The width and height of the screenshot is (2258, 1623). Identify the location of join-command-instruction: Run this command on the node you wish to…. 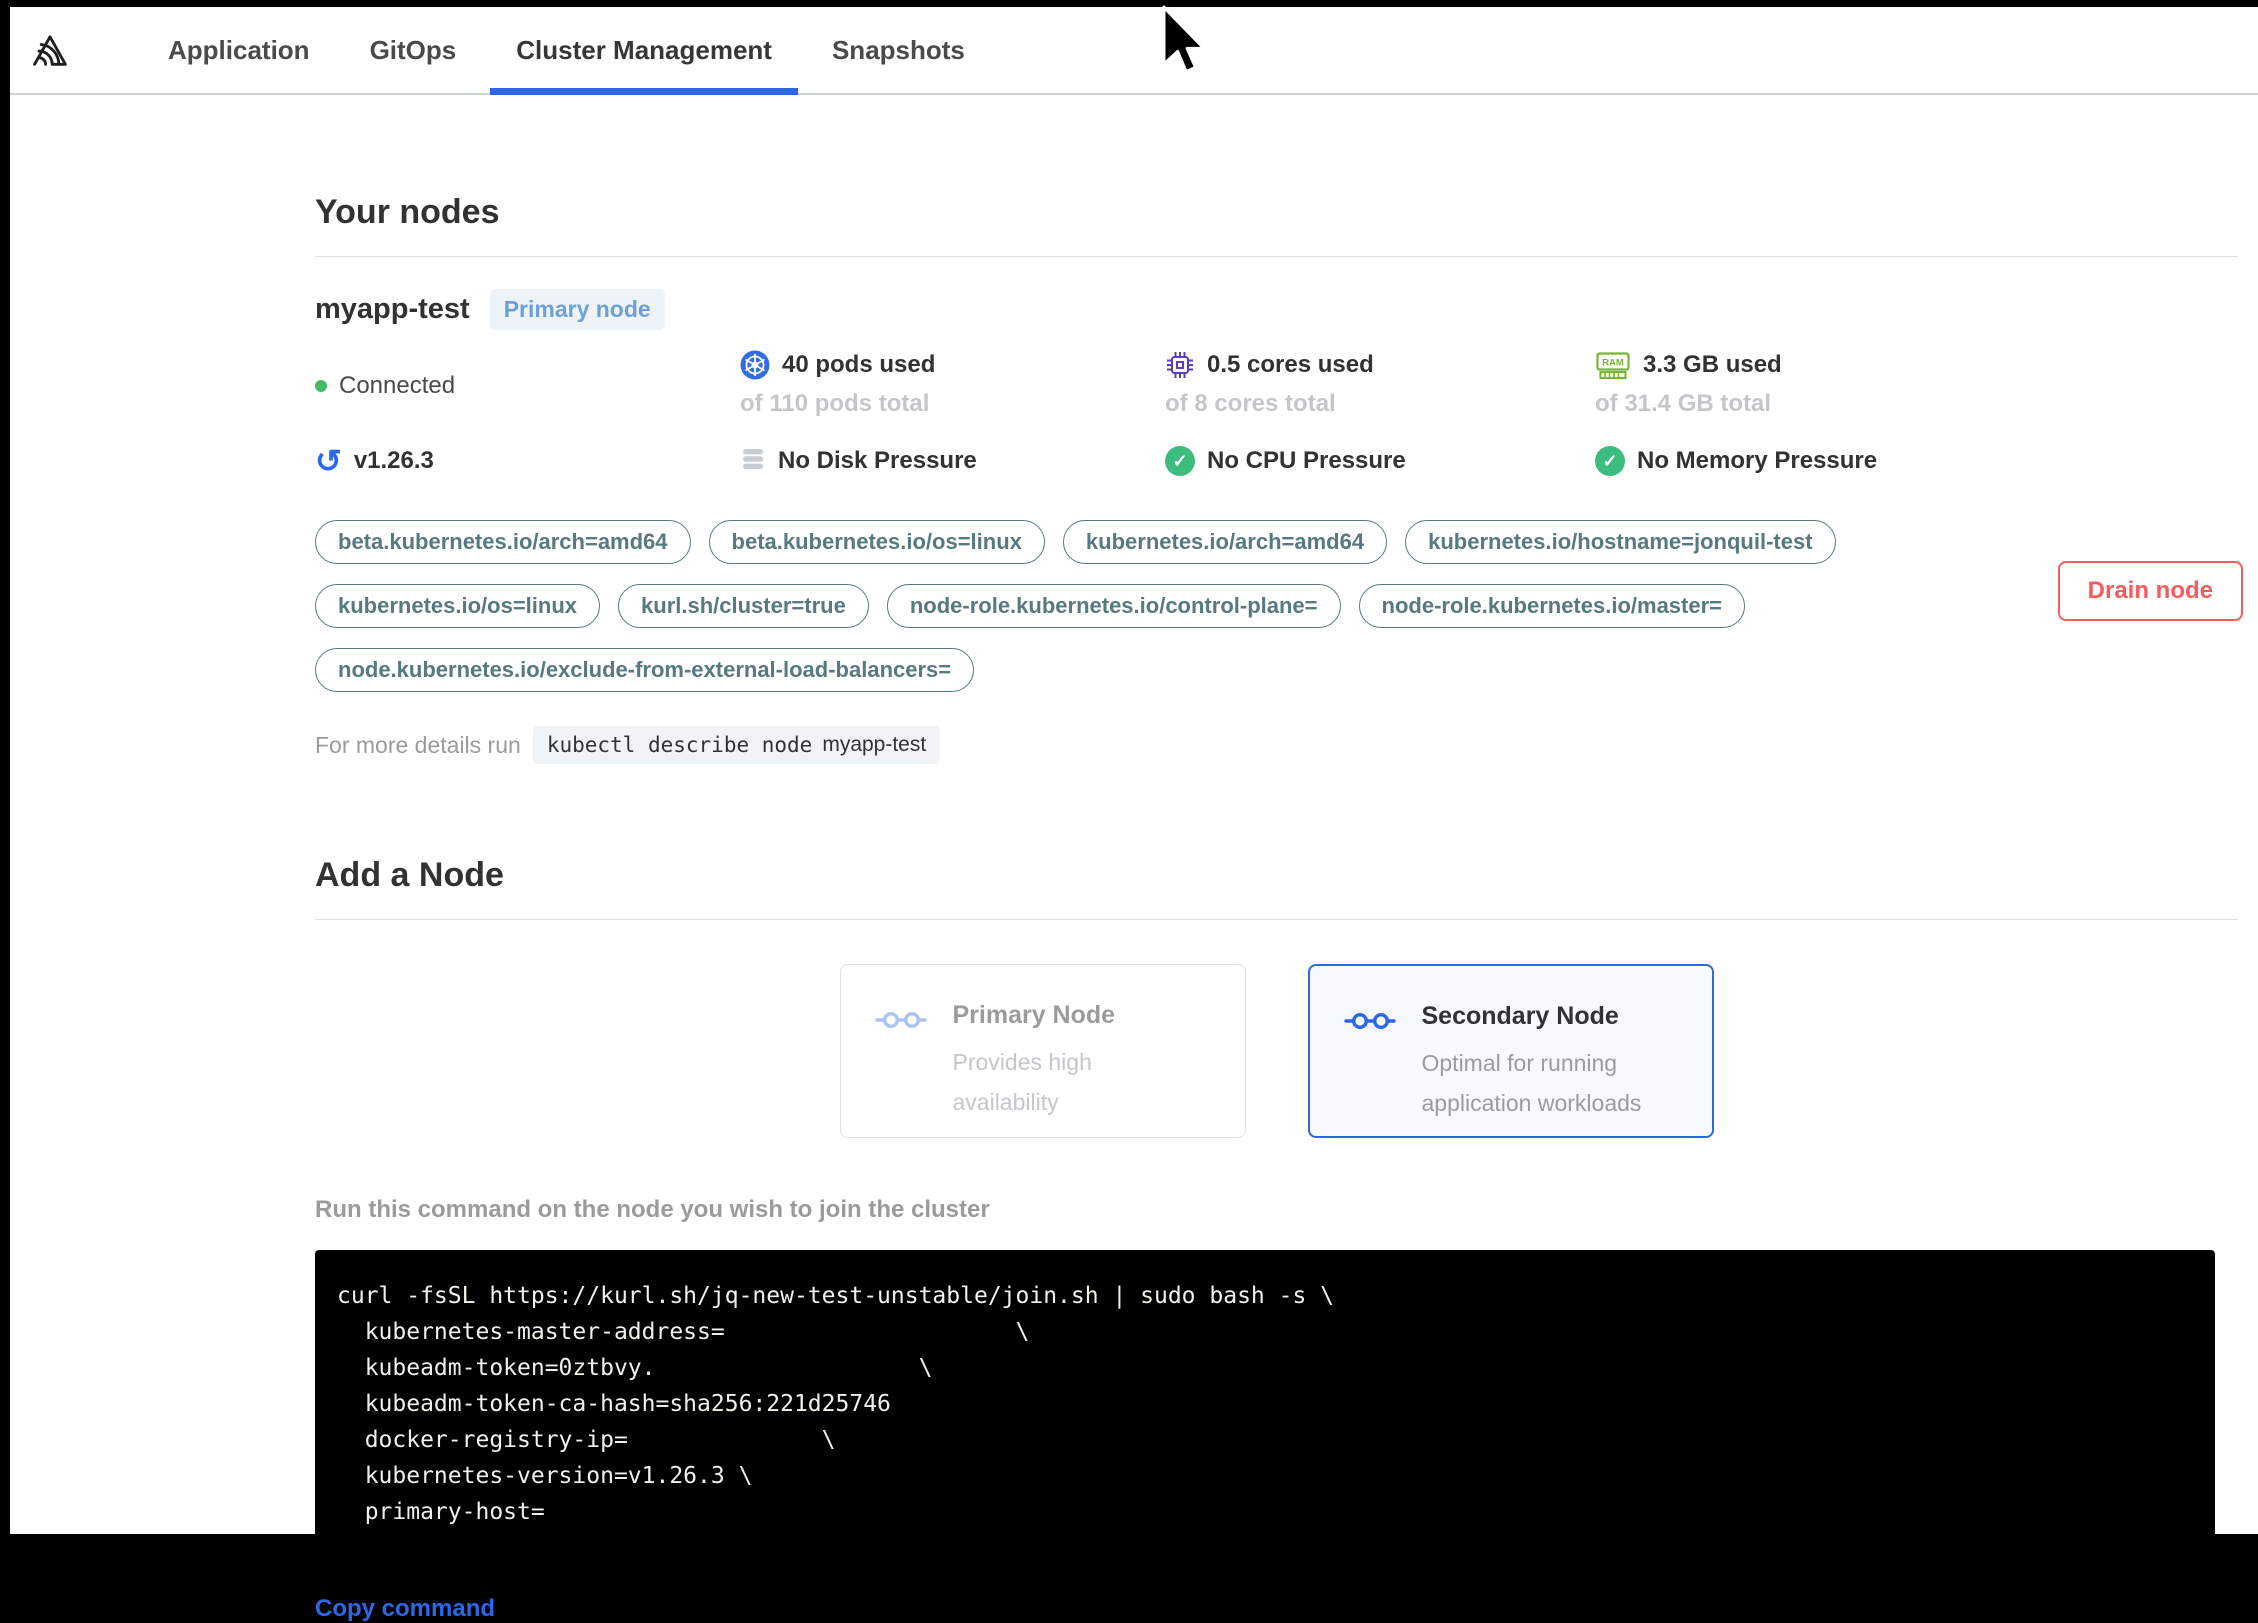
(652, 1209).